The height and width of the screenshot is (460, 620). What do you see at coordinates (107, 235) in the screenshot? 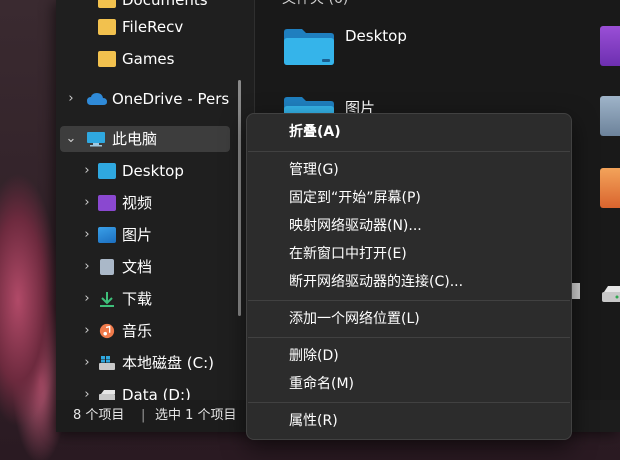
I see `pictures-icon` at bounding box center [107, 235].